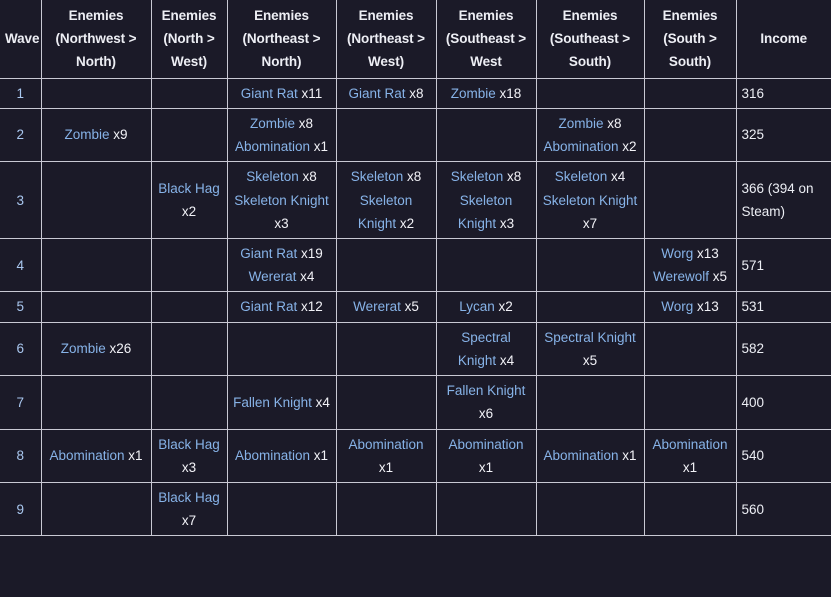  What do you see at coordinates (510, 93) in the screenshot?
I see `enemy-count: x18` at bounding box center [510, 93].